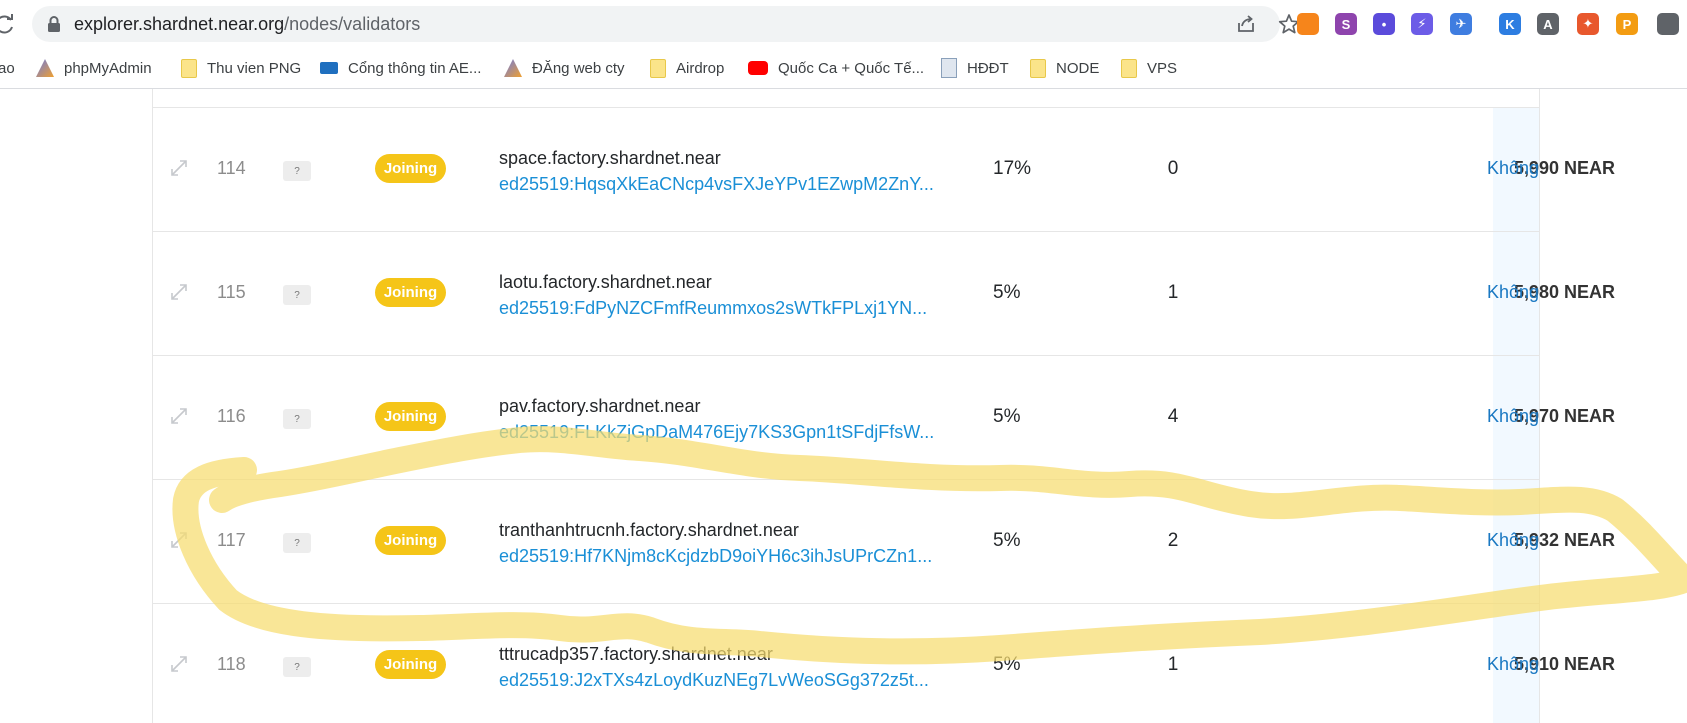 The image size is (1687, 723). I want to click on metamask-icon, so click(1308, 24).